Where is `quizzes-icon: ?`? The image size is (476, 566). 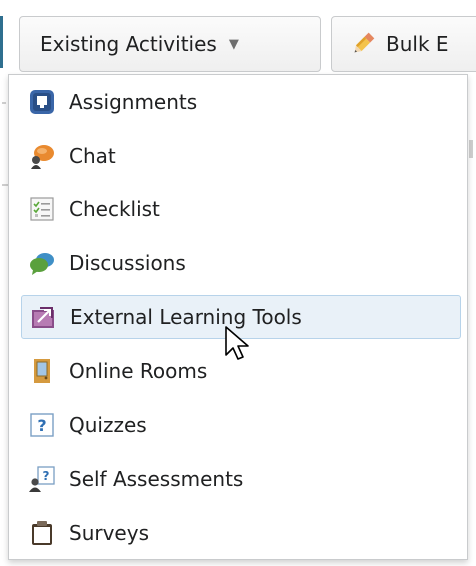
quizzes-icon: ? is located at coordinates (42, 425).